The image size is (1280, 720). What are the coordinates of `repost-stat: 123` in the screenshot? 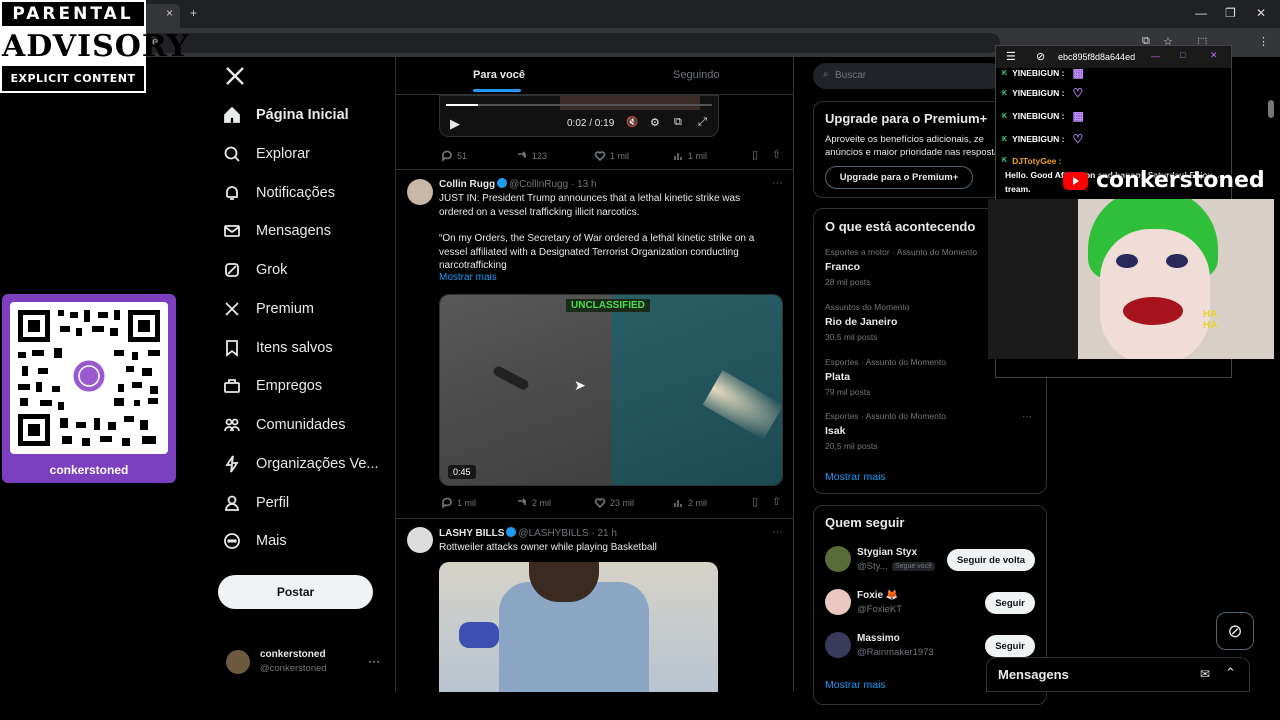 It's located at (531, 156).